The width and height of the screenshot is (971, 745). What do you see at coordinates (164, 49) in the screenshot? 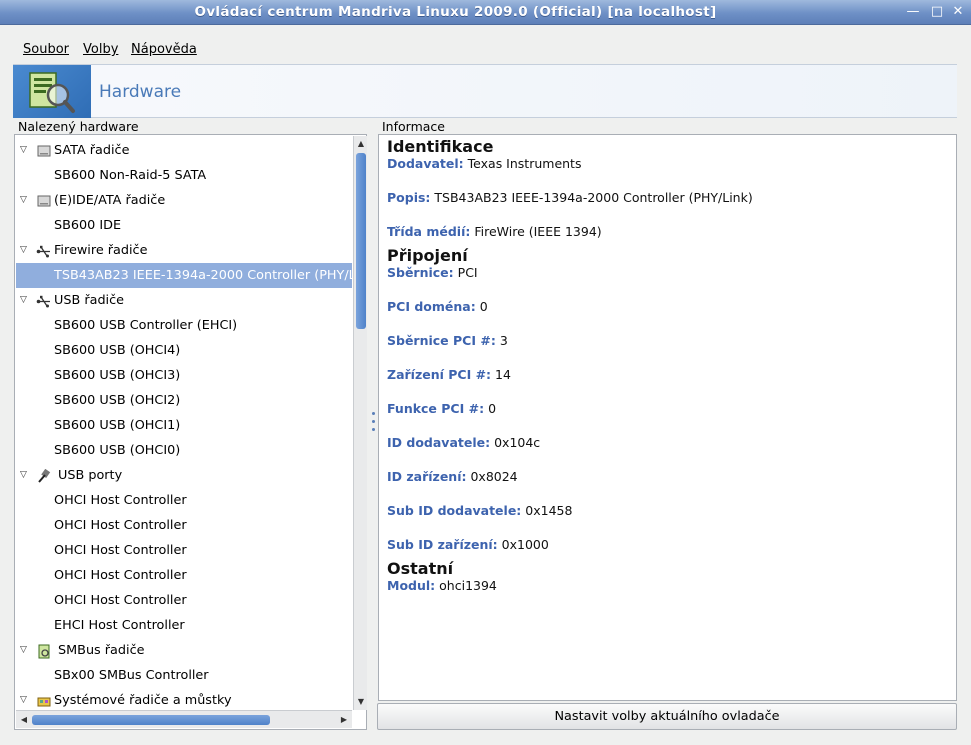
I see `menu-napoveda: Nápověda` at bounding box center [164, 49].